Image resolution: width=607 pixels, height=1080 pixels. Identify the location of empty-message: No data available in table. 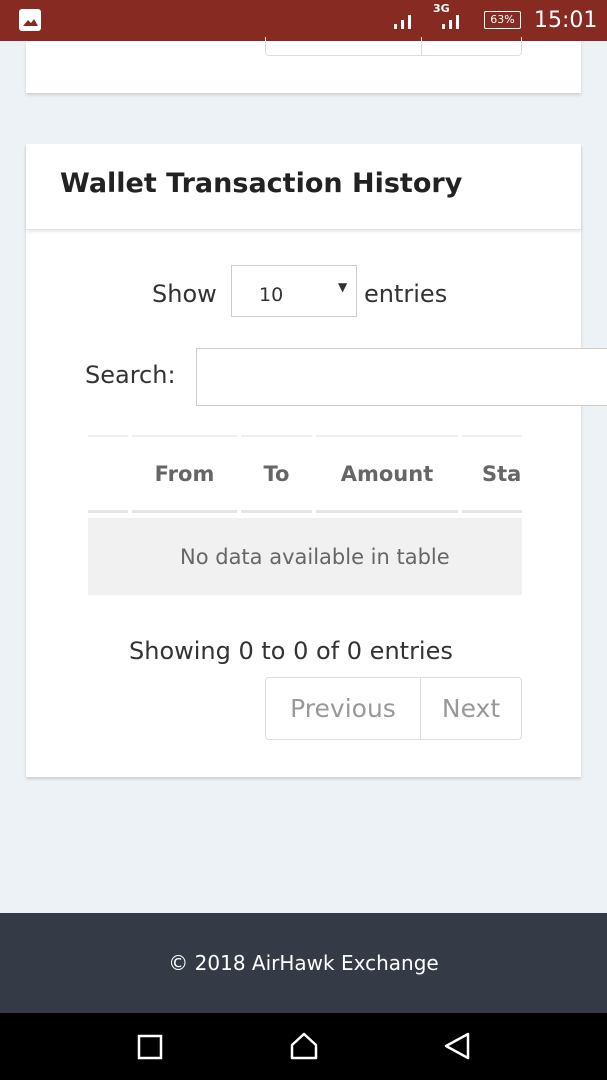
(315, 556).